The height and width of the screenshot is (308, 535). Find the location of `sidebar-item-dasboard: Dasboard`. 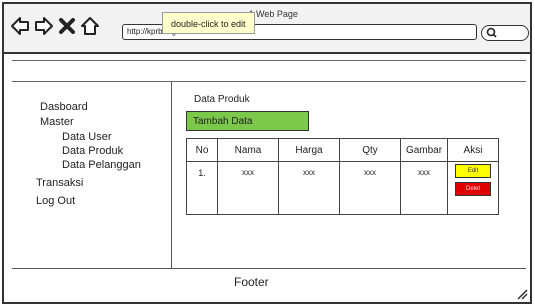

sidebar-item-dasboard: Dasboard is located at coordinates (64, 107).